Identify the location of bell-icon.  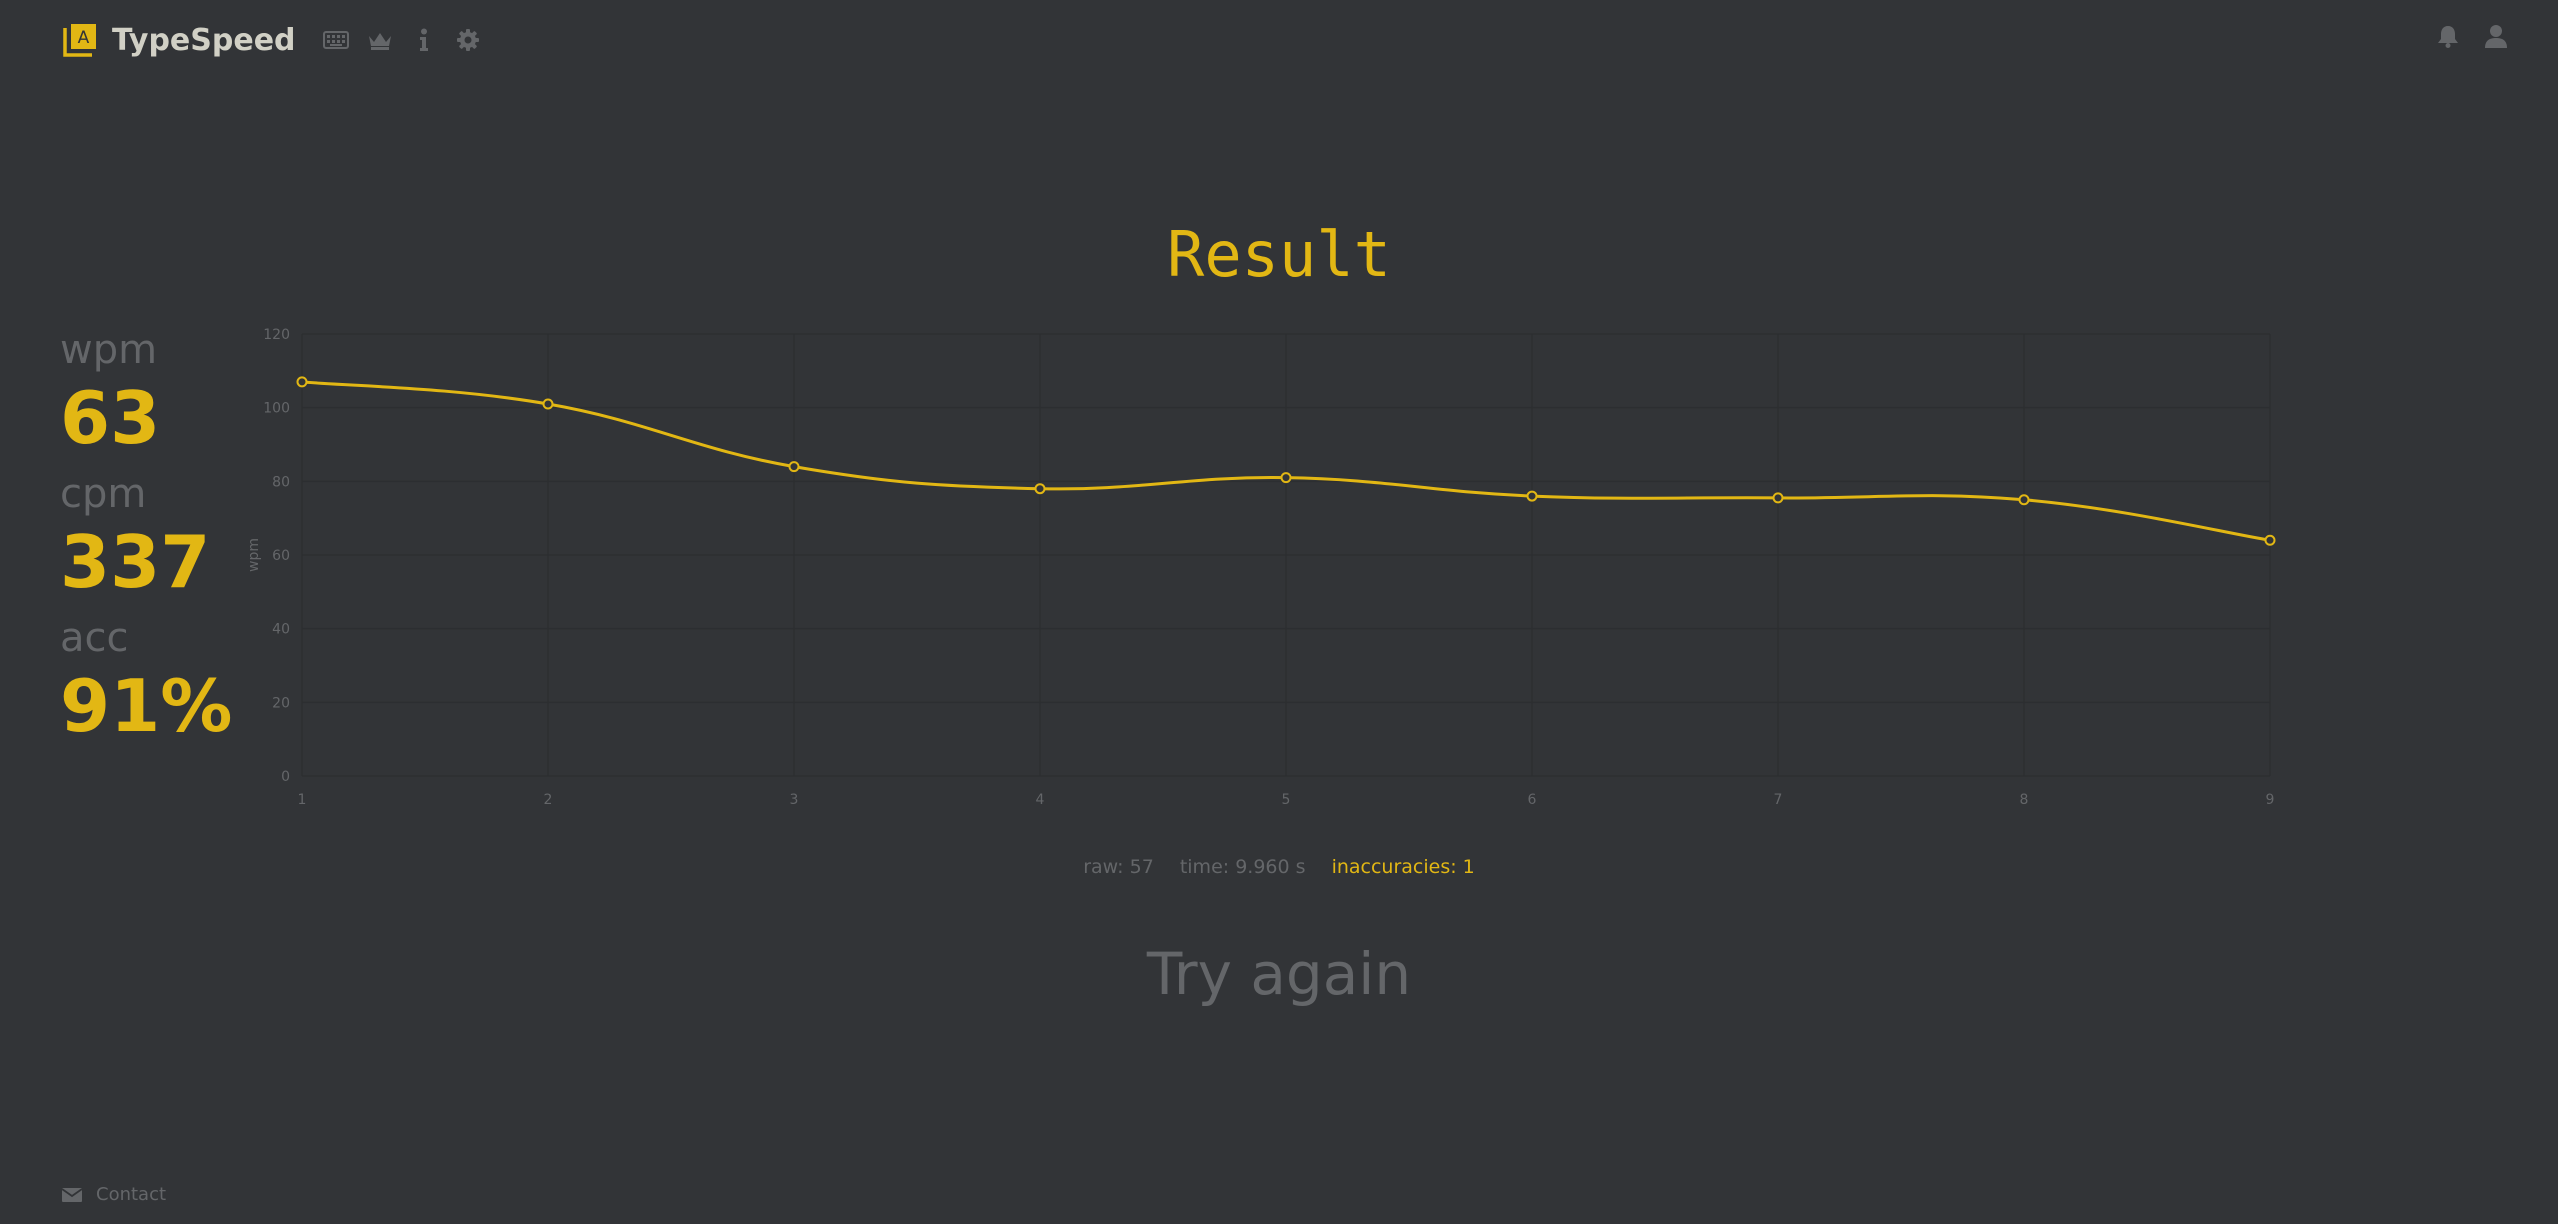
(2448, 36).